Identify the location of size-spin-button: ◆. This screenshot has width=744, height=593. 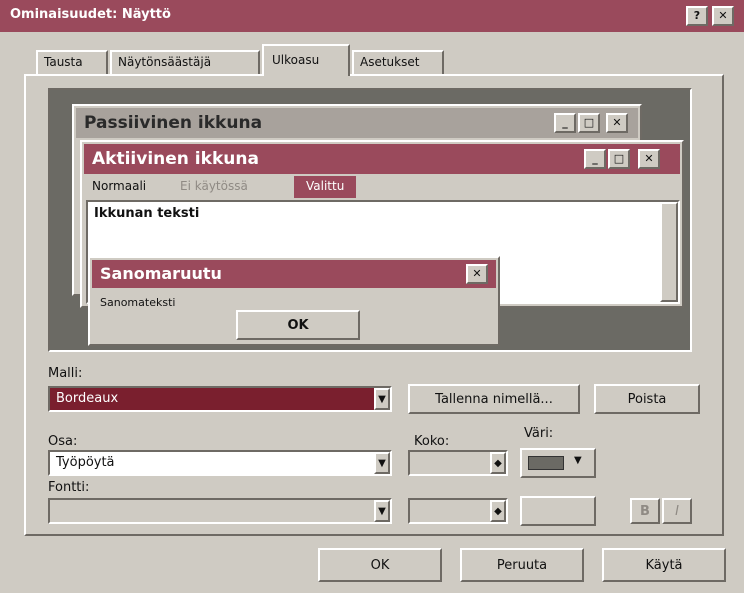
(498, 463).